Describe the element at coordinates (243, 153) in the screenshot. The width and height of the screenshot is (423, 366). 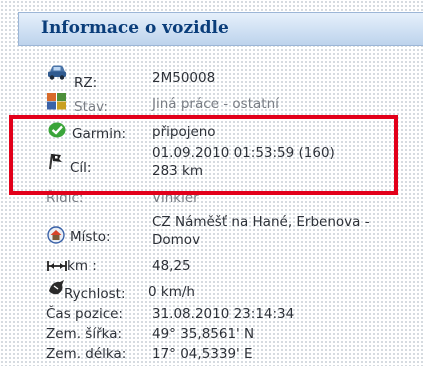
I see `cil-value-line1: 01.09.2010 01:53:59 (160)` at that location.